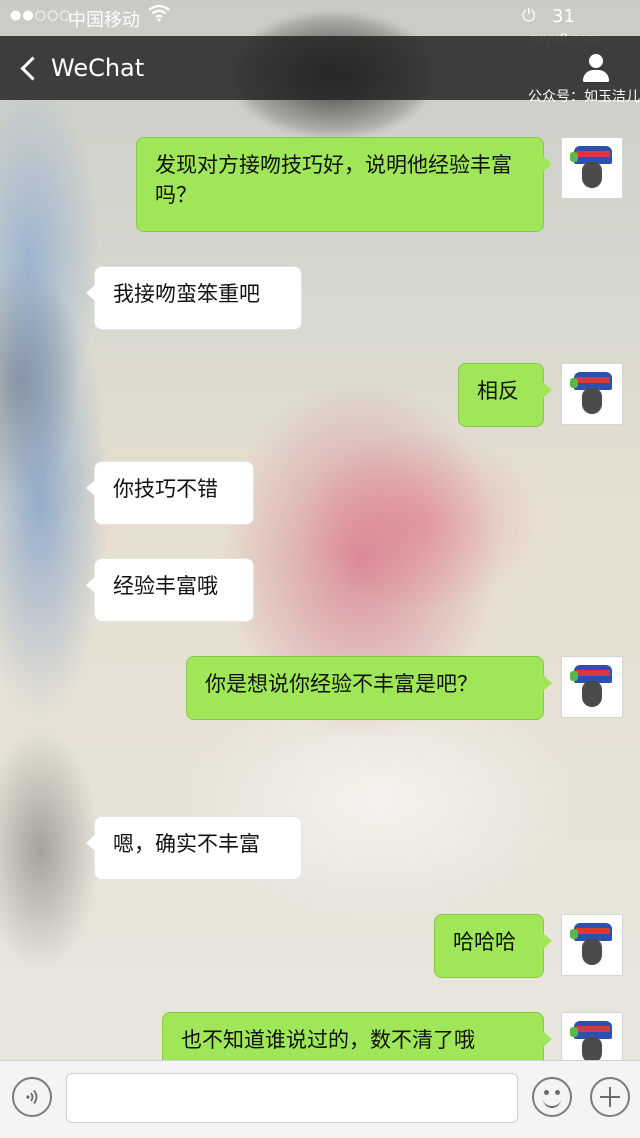 This screenshot has width=640, height=1138. I want to click on chat-header: WeChat 公众号：如玉洁儿, so click(320, 70).